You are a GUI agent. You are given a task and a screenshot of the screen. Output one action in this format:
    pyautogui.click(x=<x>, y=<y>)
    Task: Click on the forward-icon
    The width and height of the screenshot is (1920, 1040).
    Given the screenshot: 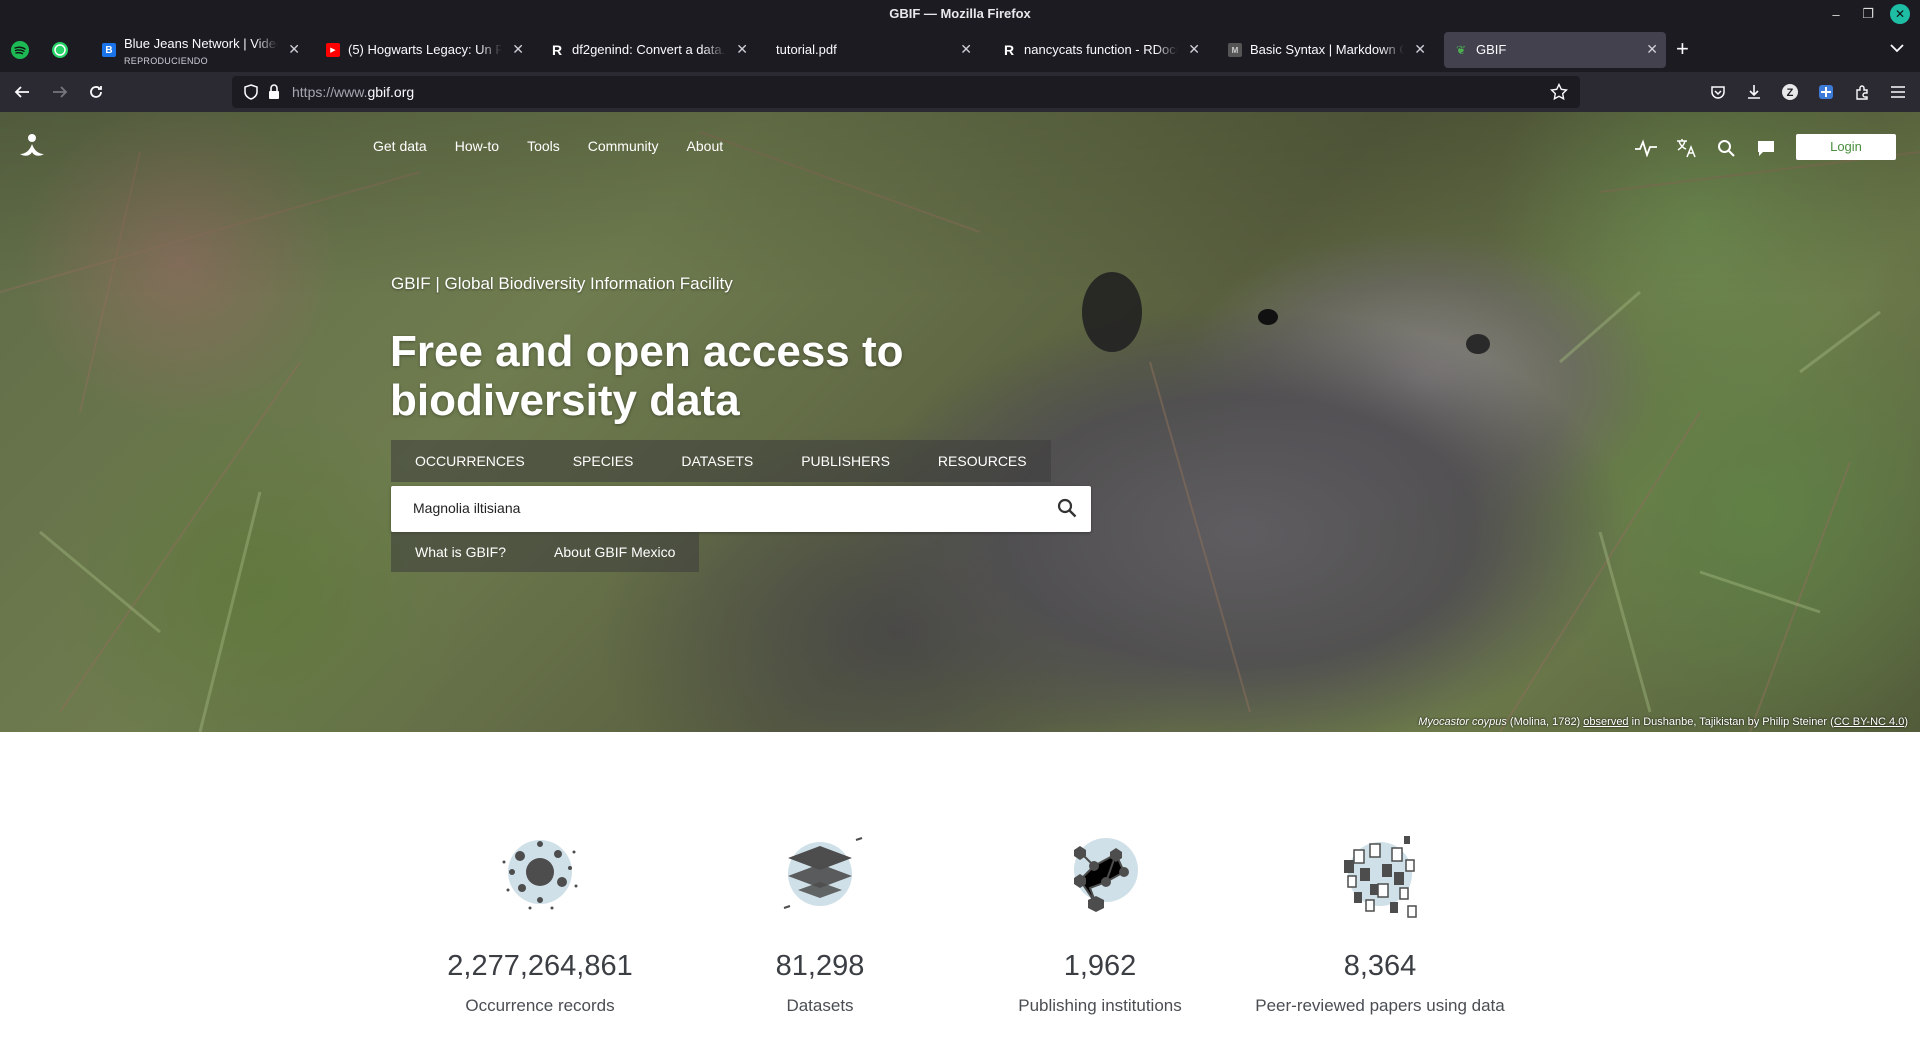 What is the action you would take?
    pyautogui.click(x=60, y=92)
    